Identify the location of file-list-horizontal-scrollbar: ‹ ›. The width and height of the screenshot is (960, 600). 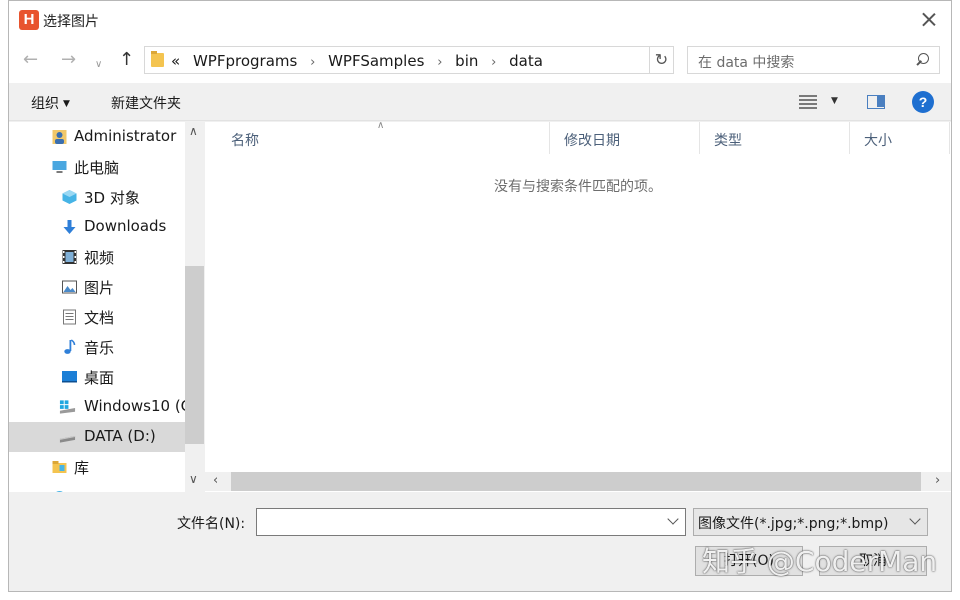
(578, 481).